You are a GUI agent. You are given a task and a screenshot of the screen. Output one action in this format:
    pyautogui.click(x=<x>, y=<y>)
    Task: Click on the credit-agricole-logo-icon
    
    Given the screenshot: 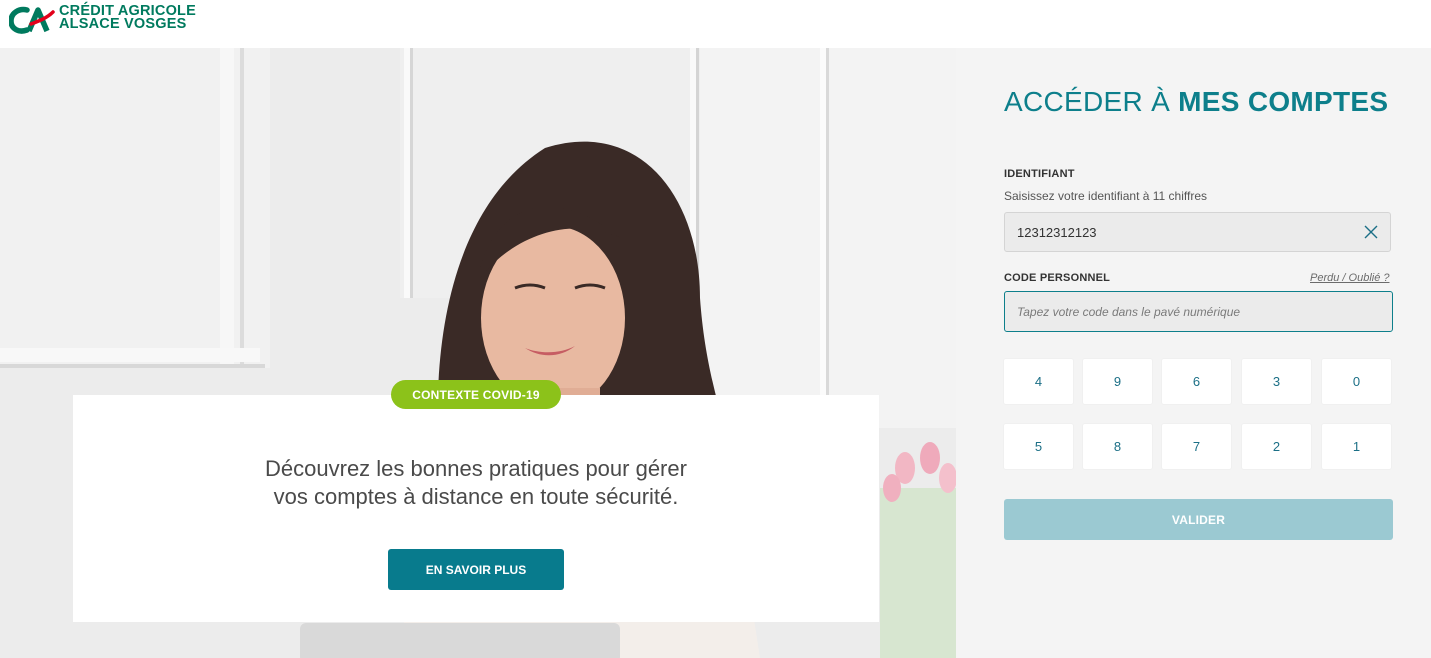 What is the action you would take?
    pyautogui.click(x=32, y=20)
    